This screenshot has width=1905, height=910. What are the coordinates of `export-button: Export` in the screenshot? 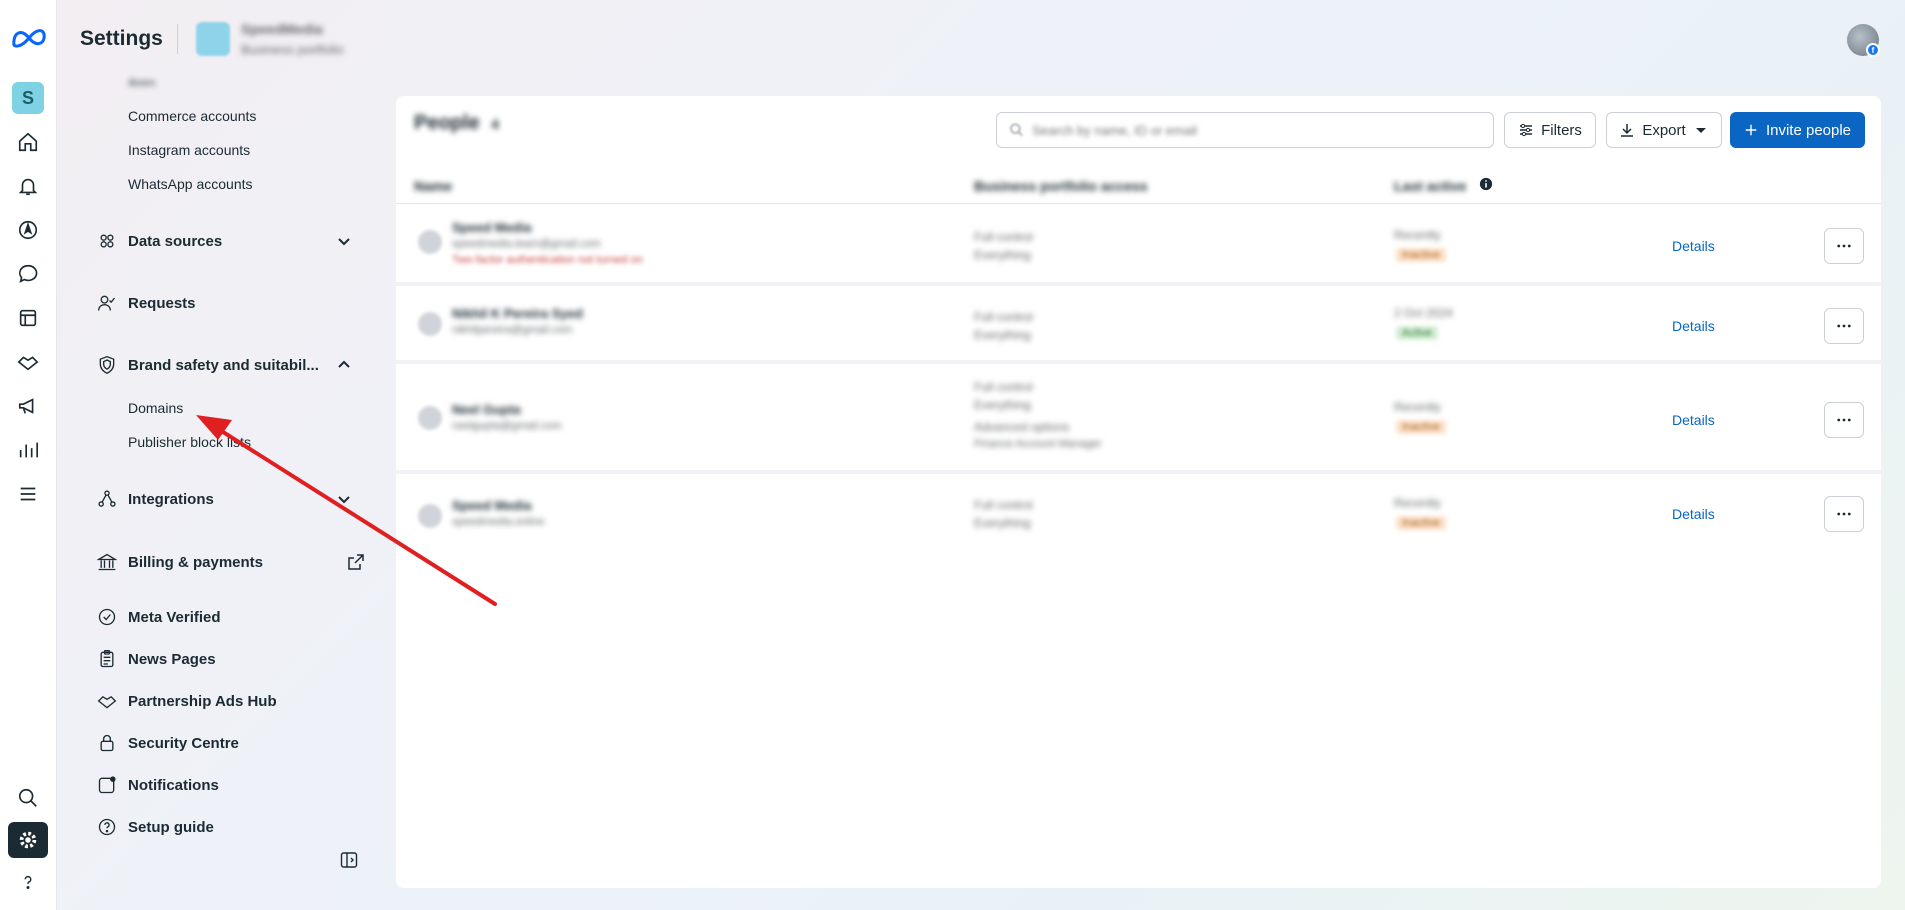 It's located at (1664, 130).